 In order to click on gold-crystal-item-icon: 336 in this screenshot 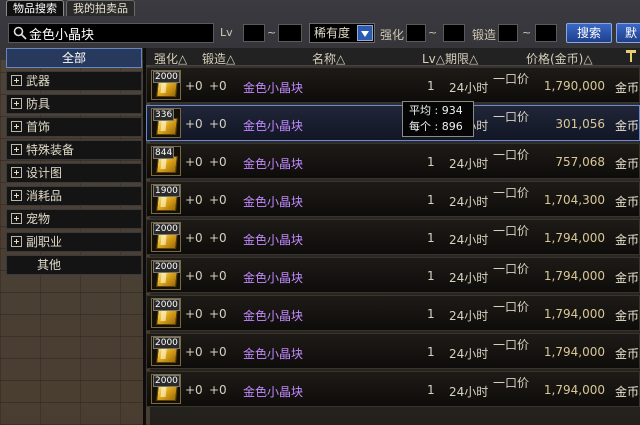, I will do `click(166, 123)`.